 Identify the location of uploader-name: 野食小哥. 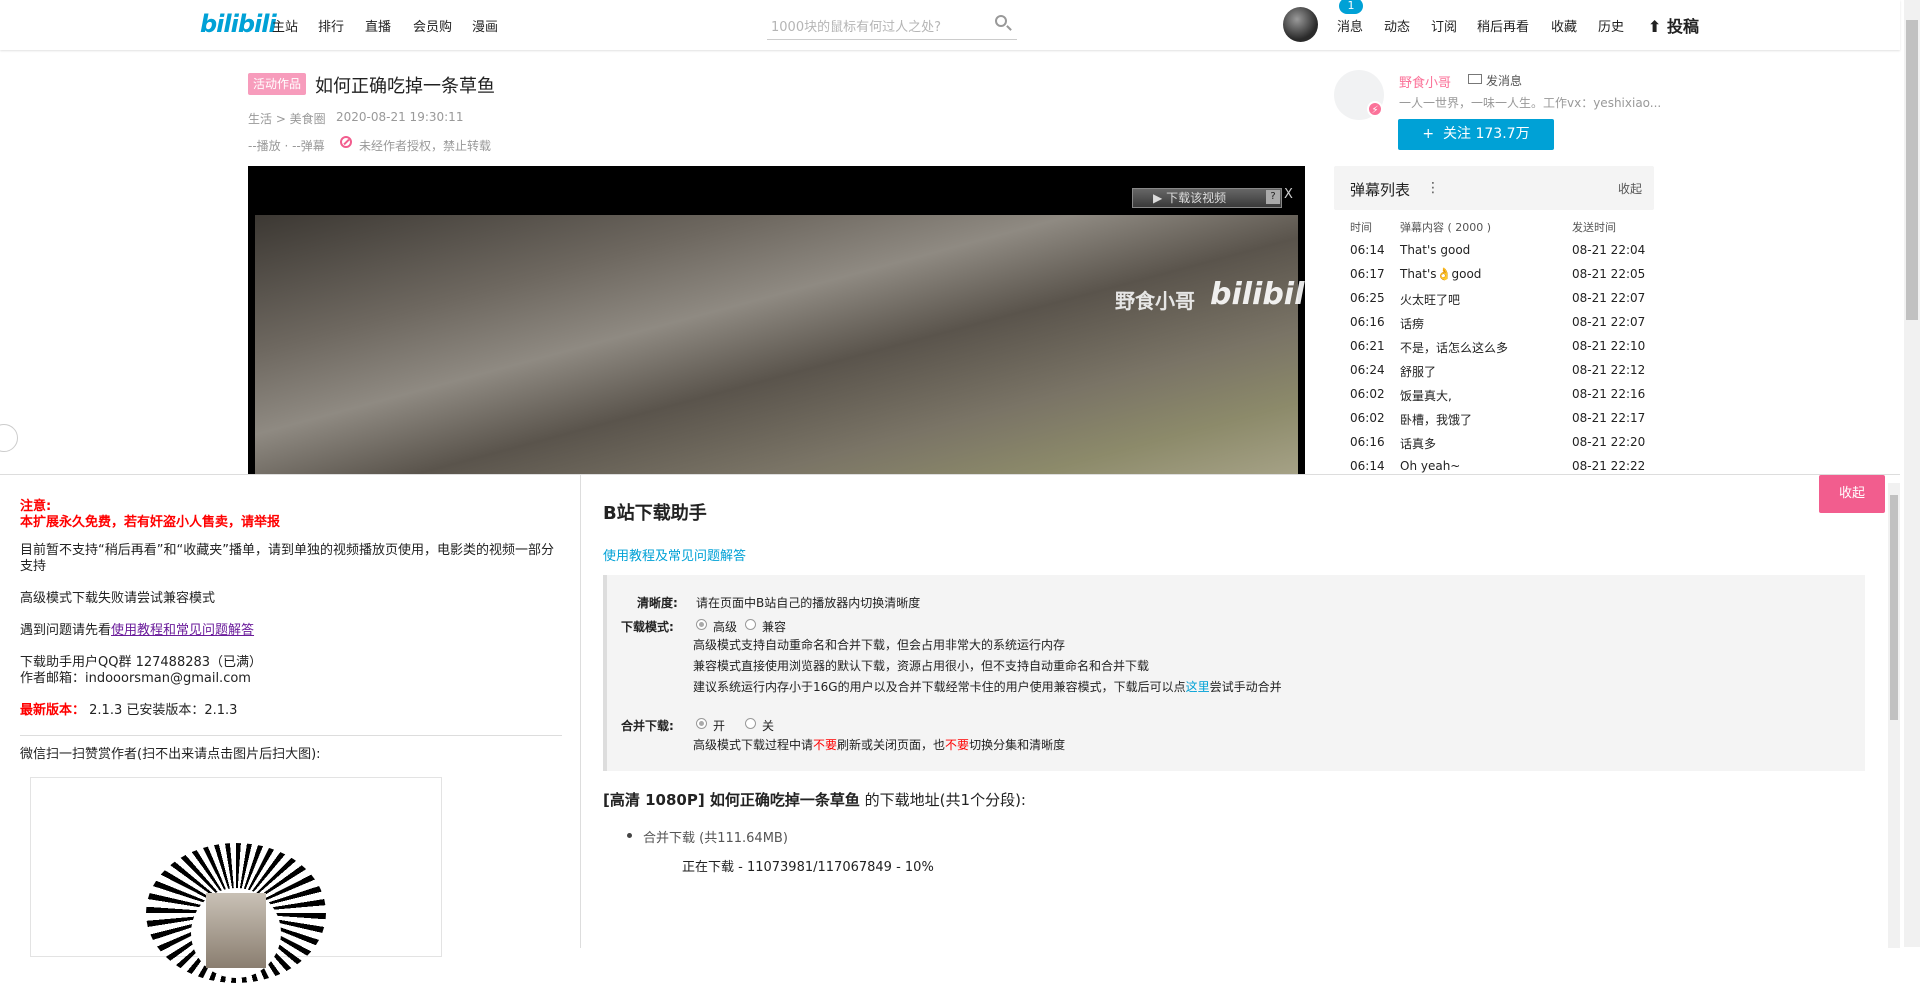
(1425, 81).